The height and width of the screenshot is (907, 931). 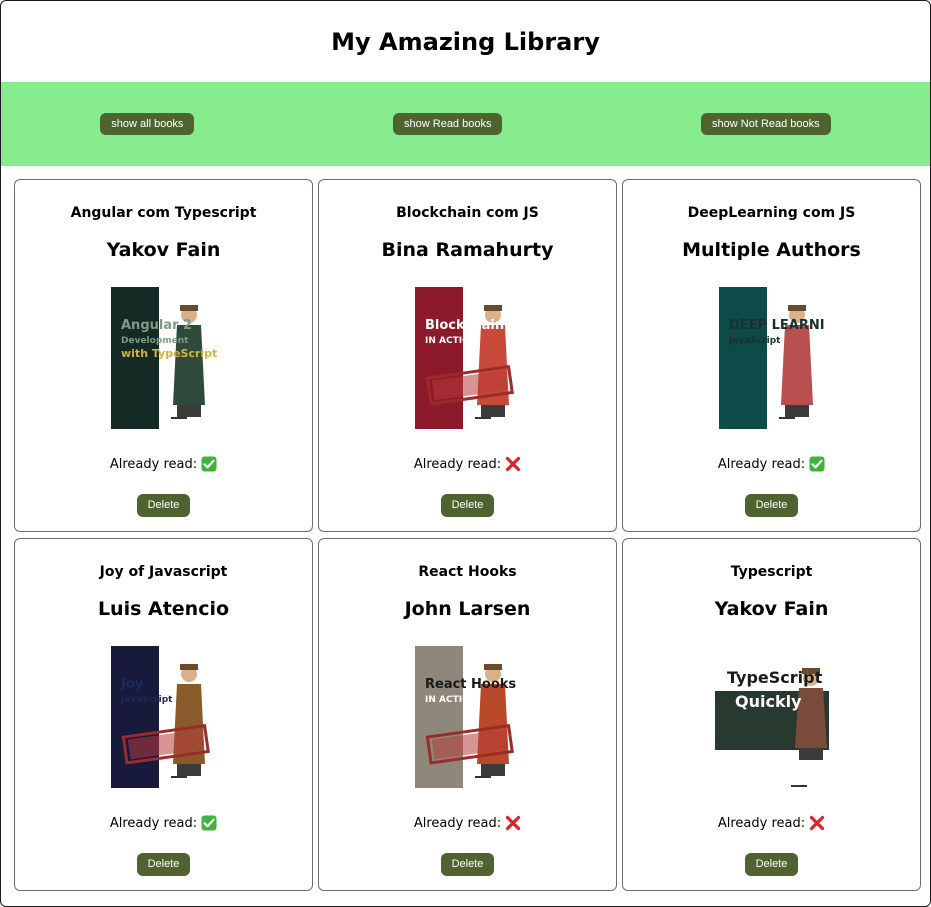 I want to click on cover-art: Angular 2 Developmentwith TypeScript, so click(x=163, y=357).